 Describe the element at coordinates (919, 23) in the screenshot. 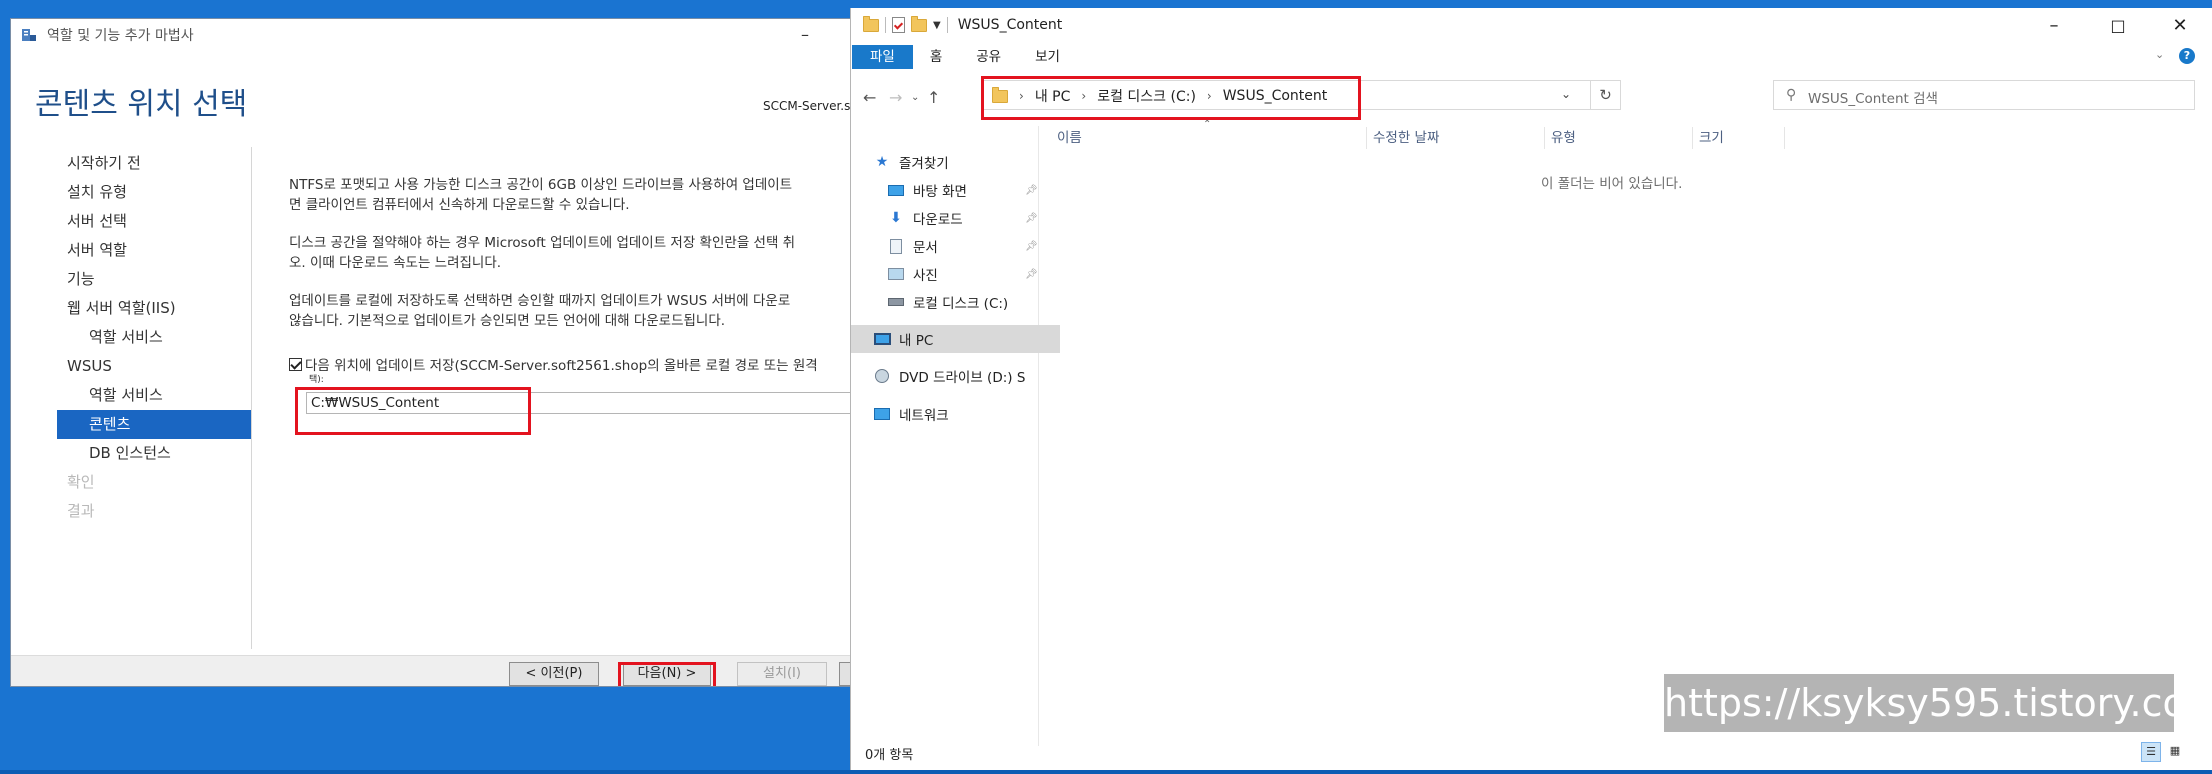

I see `new-folder-icon` at that location.